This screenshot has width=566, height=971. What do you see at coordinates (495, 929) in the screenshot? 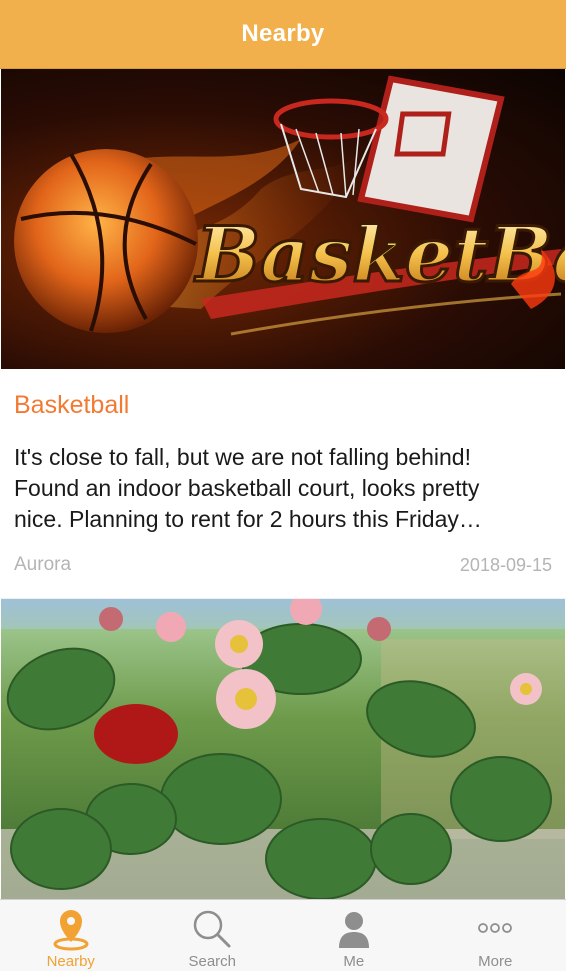
I see `more-dots-icon` at bounding box center [495, 929].